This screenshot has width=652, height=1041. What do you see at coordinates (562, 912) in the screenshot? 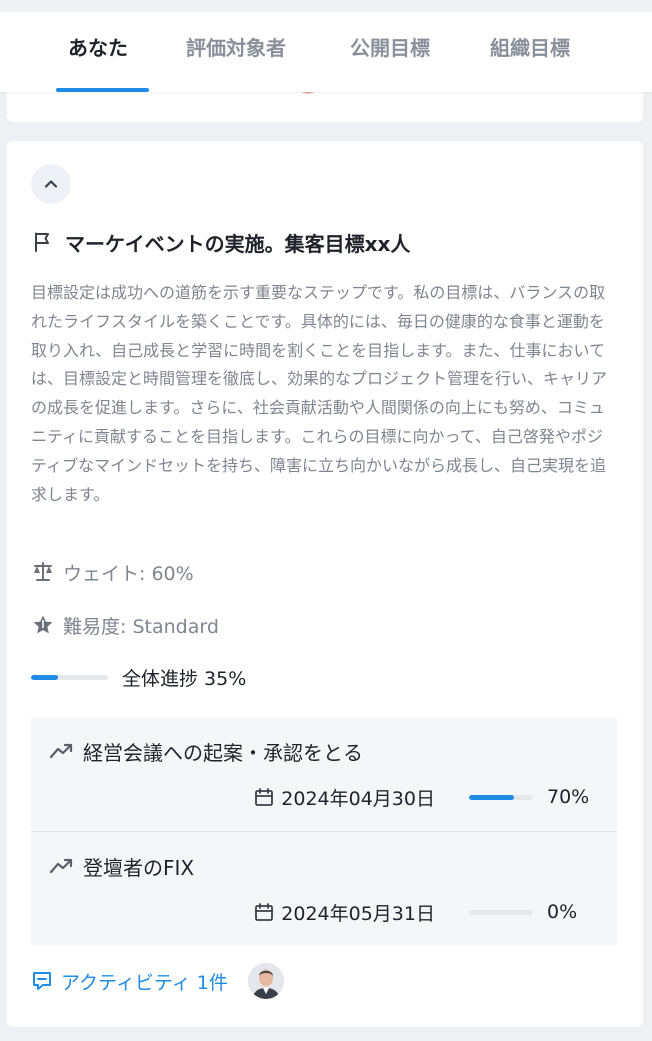
I see `key-result-progress-text: 0%` at bounding box center [562, 912].